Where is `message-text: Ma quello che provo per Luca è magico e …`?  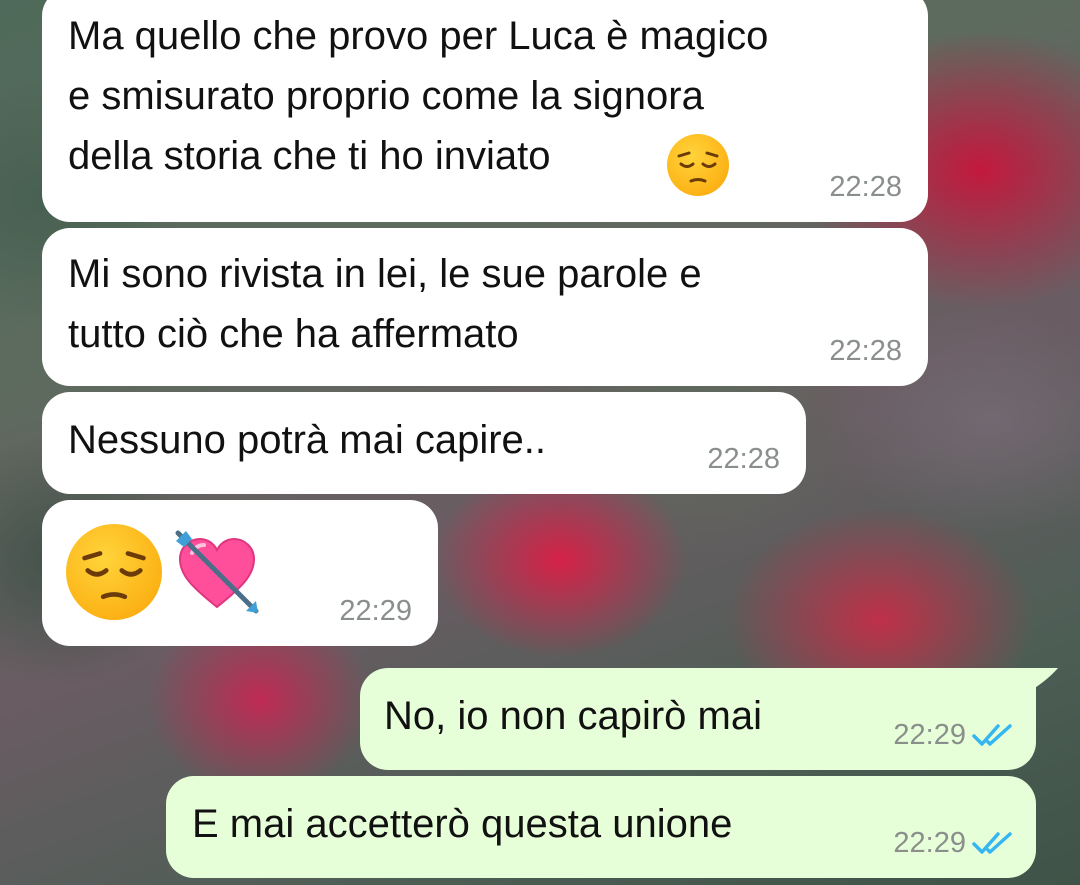 message-text: Ma quello che provo per Luca è magico e … is located at coordinates (418, 96).